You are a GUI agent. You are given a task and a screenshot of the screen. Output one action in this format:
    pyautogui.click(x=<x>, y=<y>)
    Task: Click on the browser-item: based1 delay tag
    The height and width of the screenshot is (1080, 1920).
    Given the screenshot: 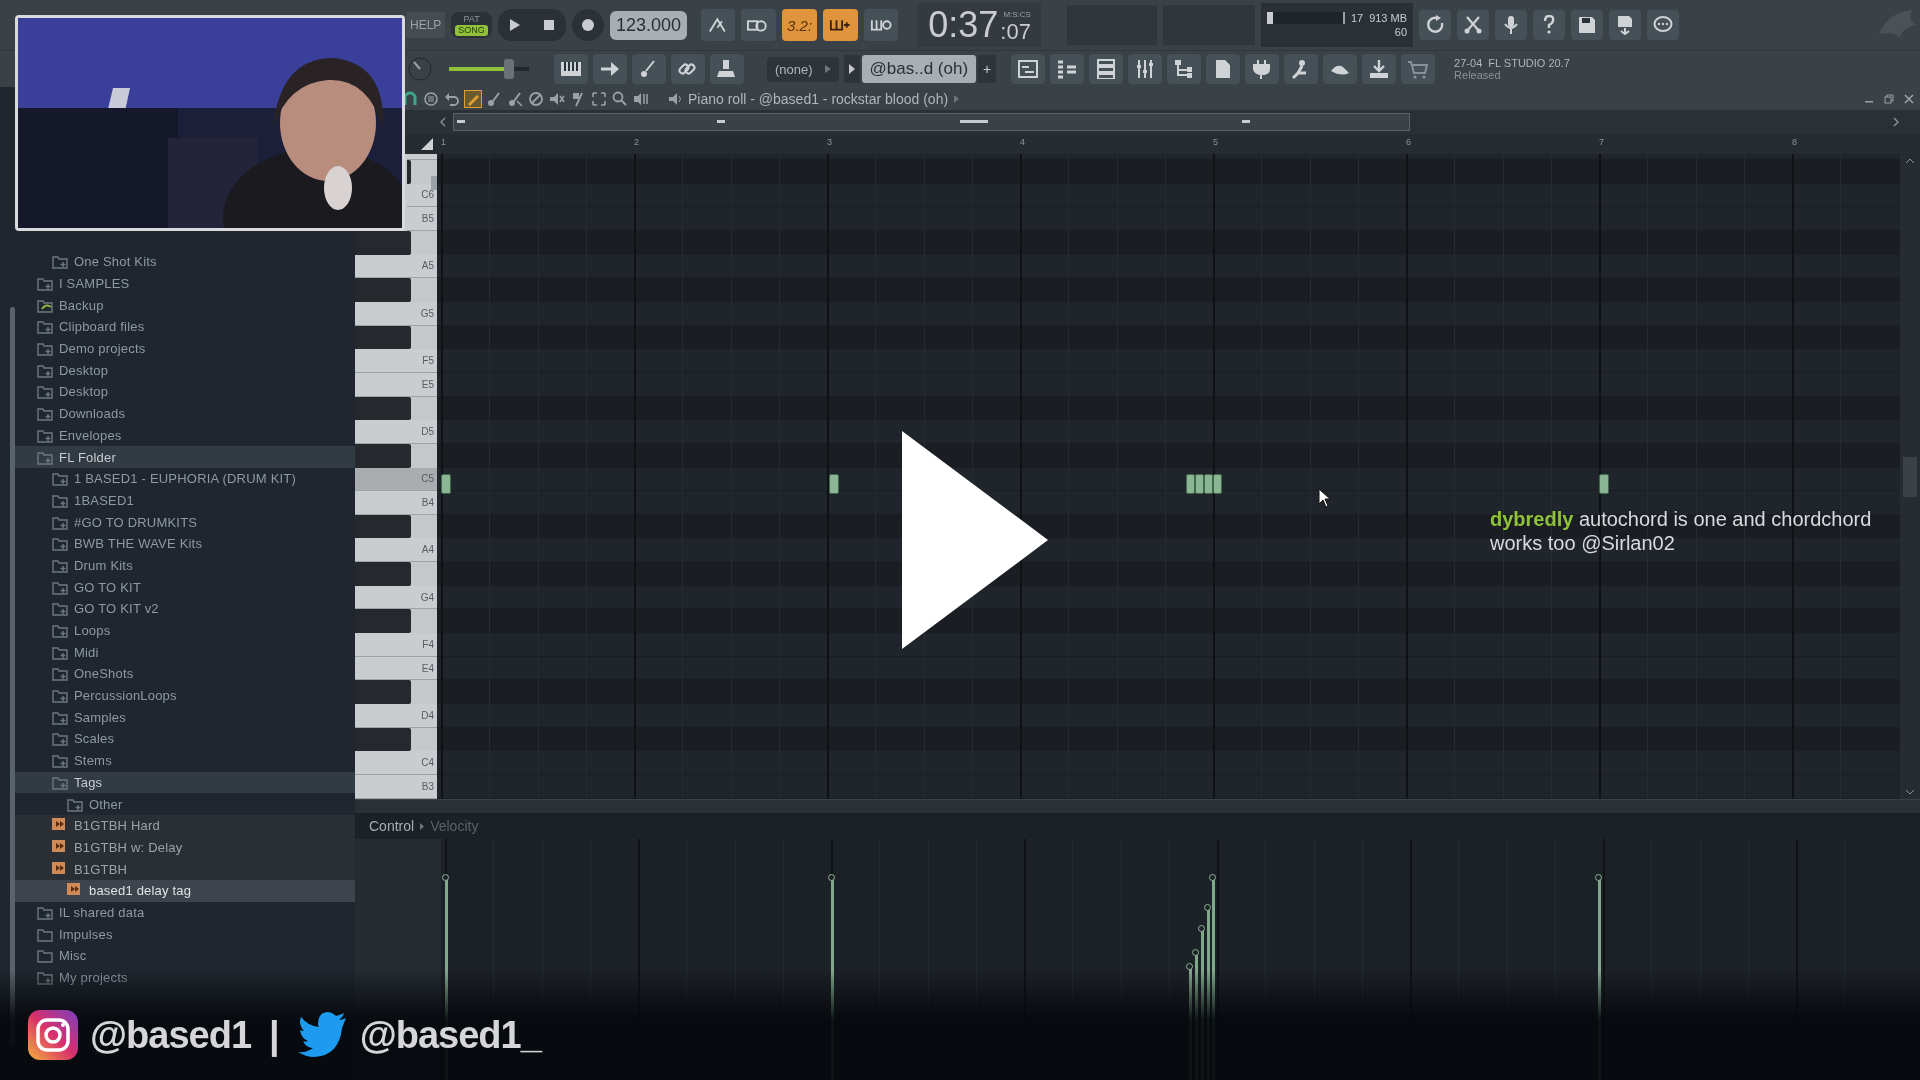 What is the action you would take?
    pyautogui.click(x=185, y=890)
    